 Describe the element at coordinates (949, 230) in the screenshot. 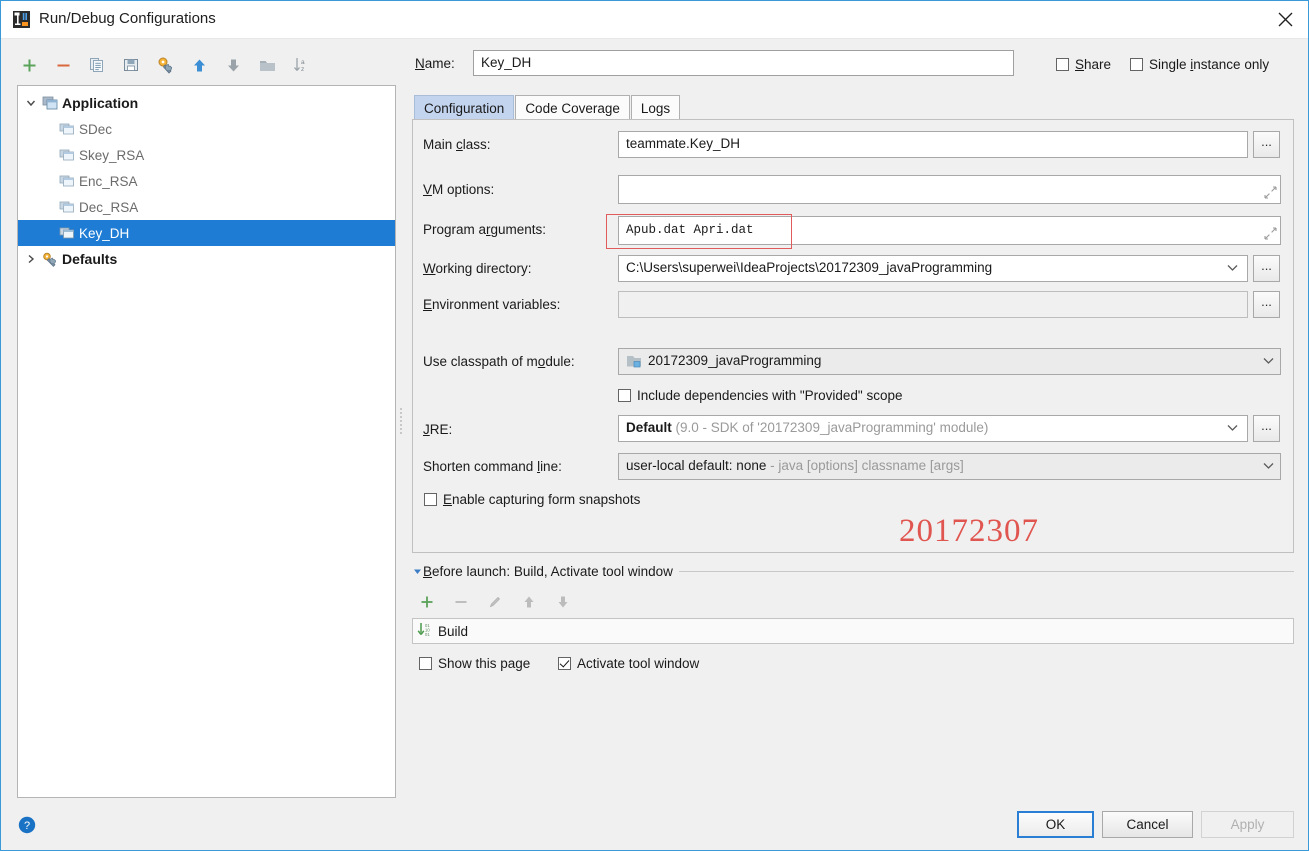

I see `program-arguments-input: Apub.dat Apri.dat` at that location.